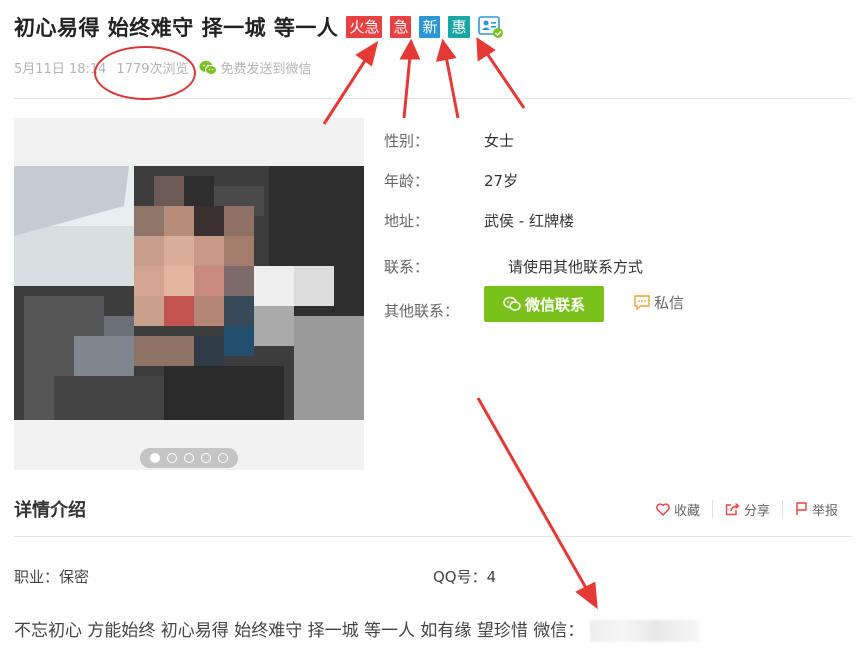 This screenshot has width=864, height=660. I want to click on meta-row: 5月11日 18:14 1779次浏览 免费发送到微信, so click(163, 67).